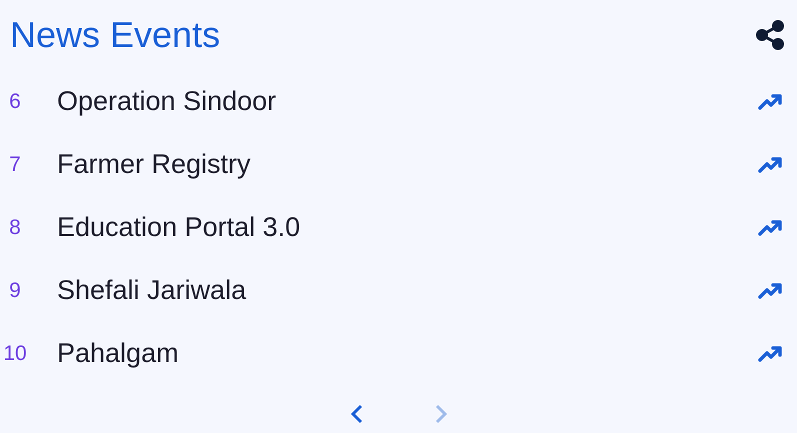 The height and width of the screenshot is (433, 797). Describe the element at coordinates (154, 164) in the screenshot. I see `news-topic-link: Farmer Registry` at that location.